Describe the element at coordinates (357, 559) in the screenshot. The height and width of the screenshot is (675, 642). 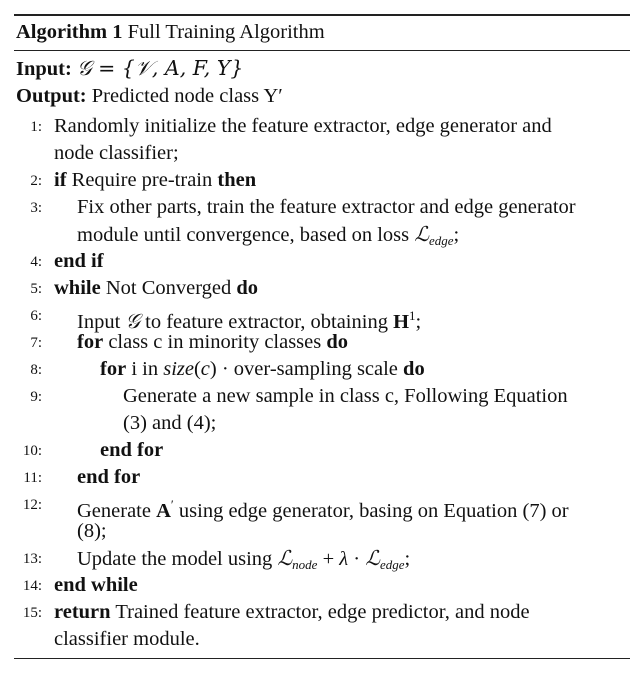
I see `line-text: ·` at that location.